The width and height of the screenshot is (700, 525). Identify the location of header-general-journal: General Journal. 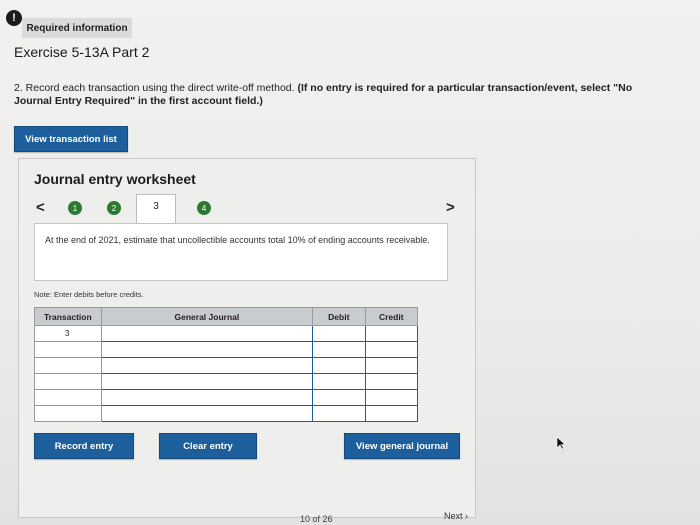
(207, 316).